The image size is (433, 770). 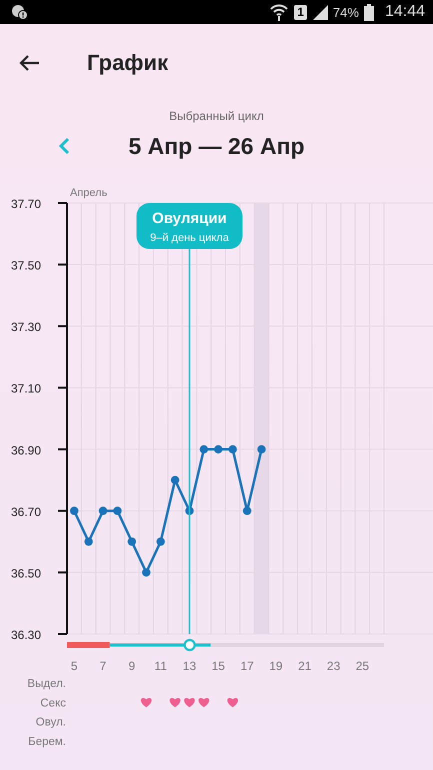 What do you see at coordinates (345, 12) in the screenshot?
I see `battery-percent: 74%` at bounding box center [345, 12].